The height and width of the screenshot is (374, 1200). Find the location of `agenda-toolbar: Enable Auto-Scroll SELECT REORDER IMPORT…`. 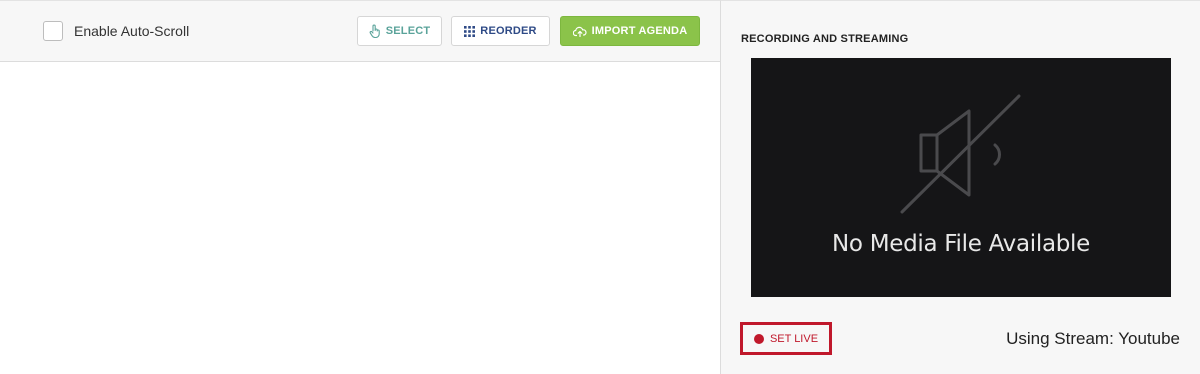

agenda-toolbar: Enable Auto-Scroll SELECT REORDER IMPORT… is located at coordinates (360, 31).